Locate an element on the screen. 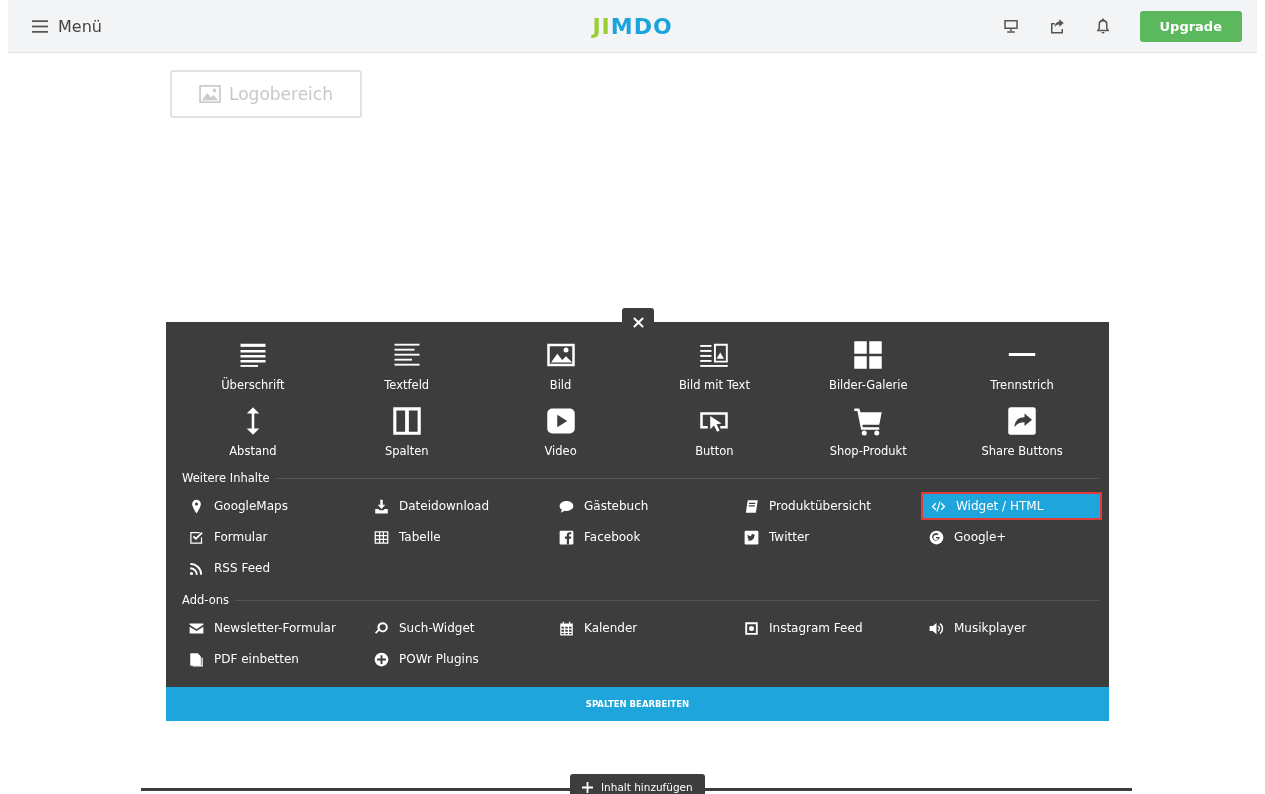 The height and width of the screenshot is (794, 1265). desktop-icon is located at coordinates (1010, 26).